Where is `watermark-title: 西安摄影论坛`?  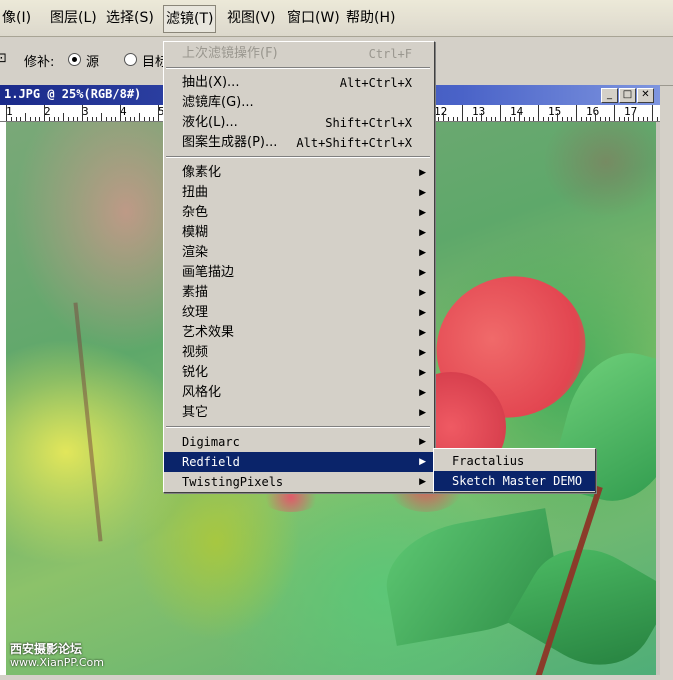
watermark-title: 西安摄影论坛 is located at coordinates (46, 649).